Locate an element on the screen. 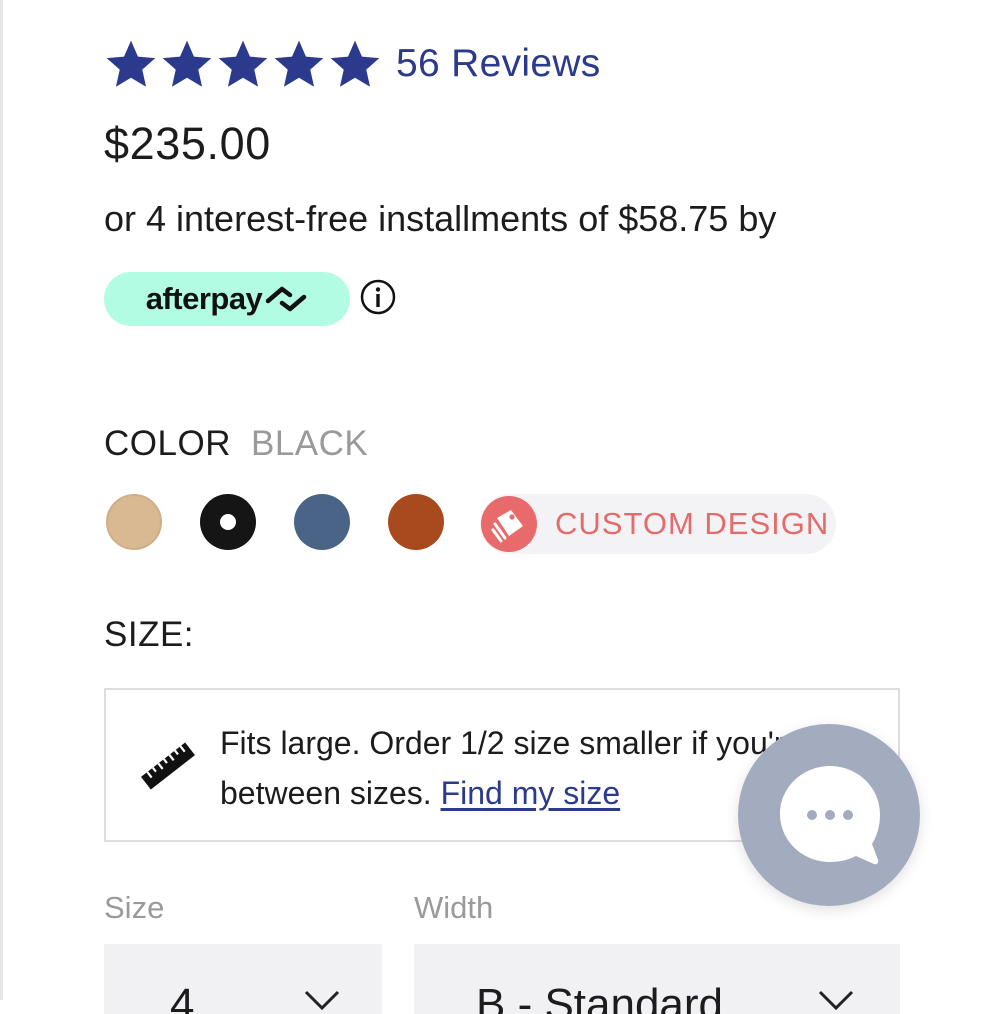 The width and height of the screenshot is (1000, 1014). chat-button is located at coordinates (829, 815).